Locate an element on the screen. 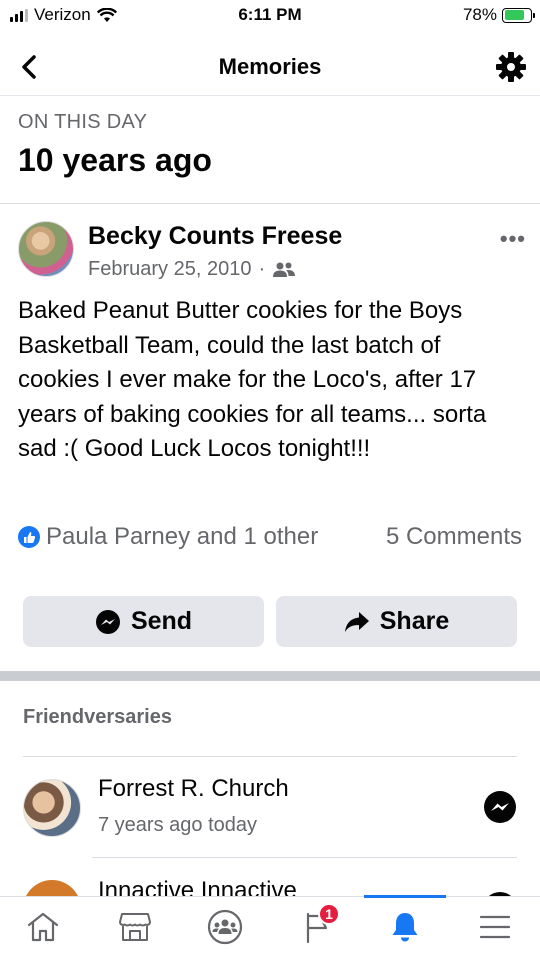 This screenshot has height=960, width=540. status-right: 78% is located at coordinates (498, 15).